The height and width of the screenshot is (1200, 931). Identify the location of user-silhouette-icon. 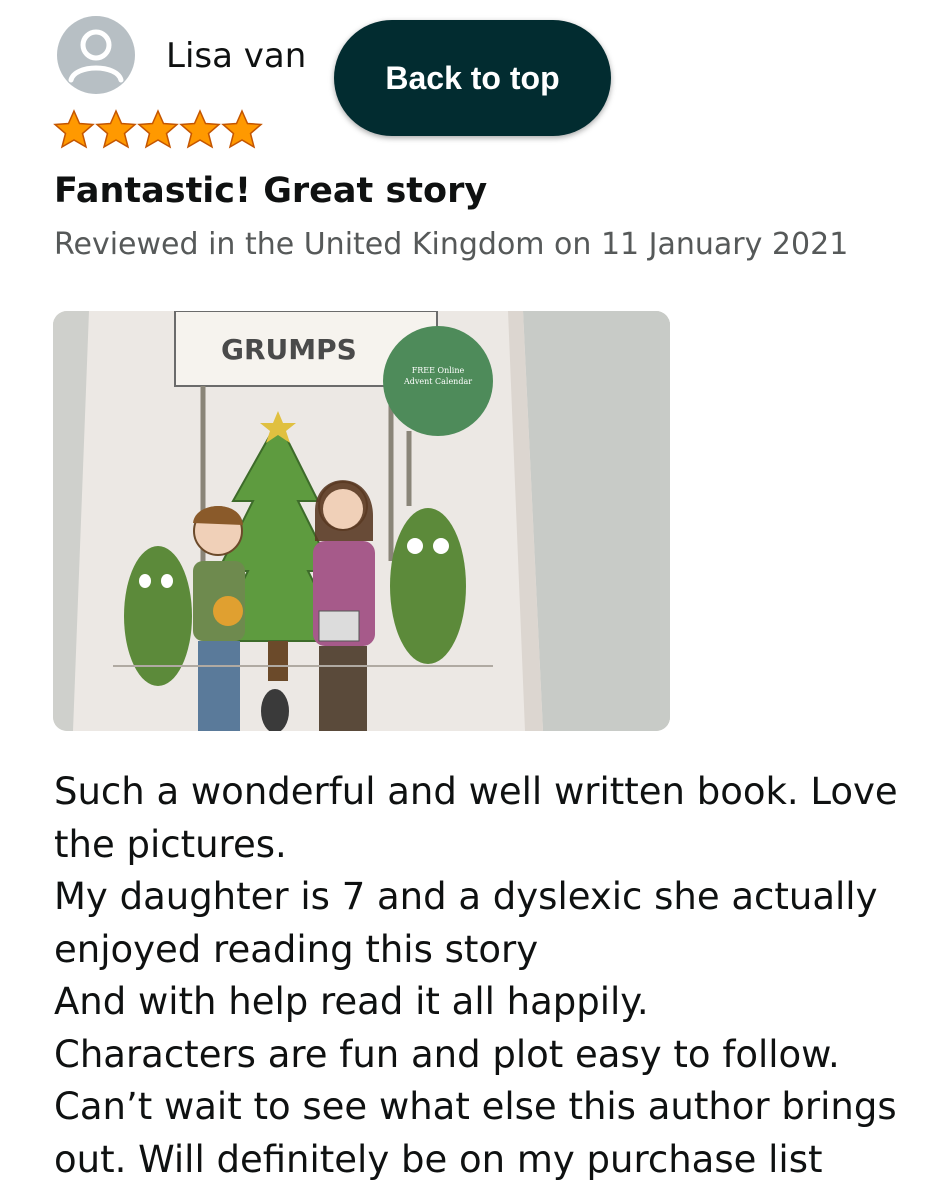
(96, 56).